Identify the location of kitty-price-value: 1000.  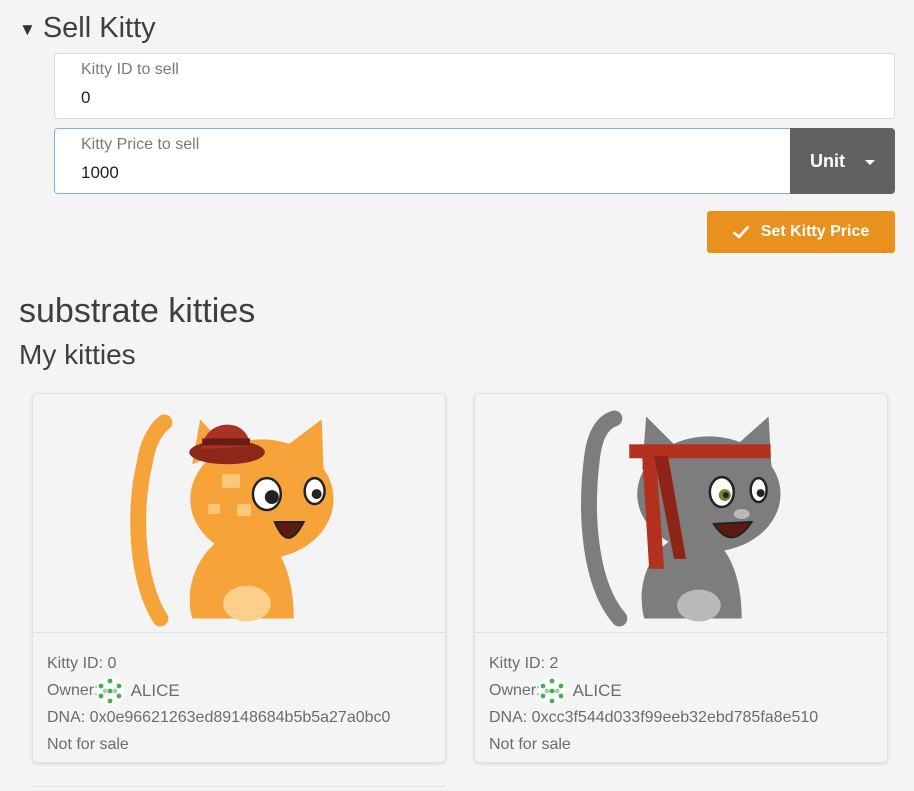
(100, 173).